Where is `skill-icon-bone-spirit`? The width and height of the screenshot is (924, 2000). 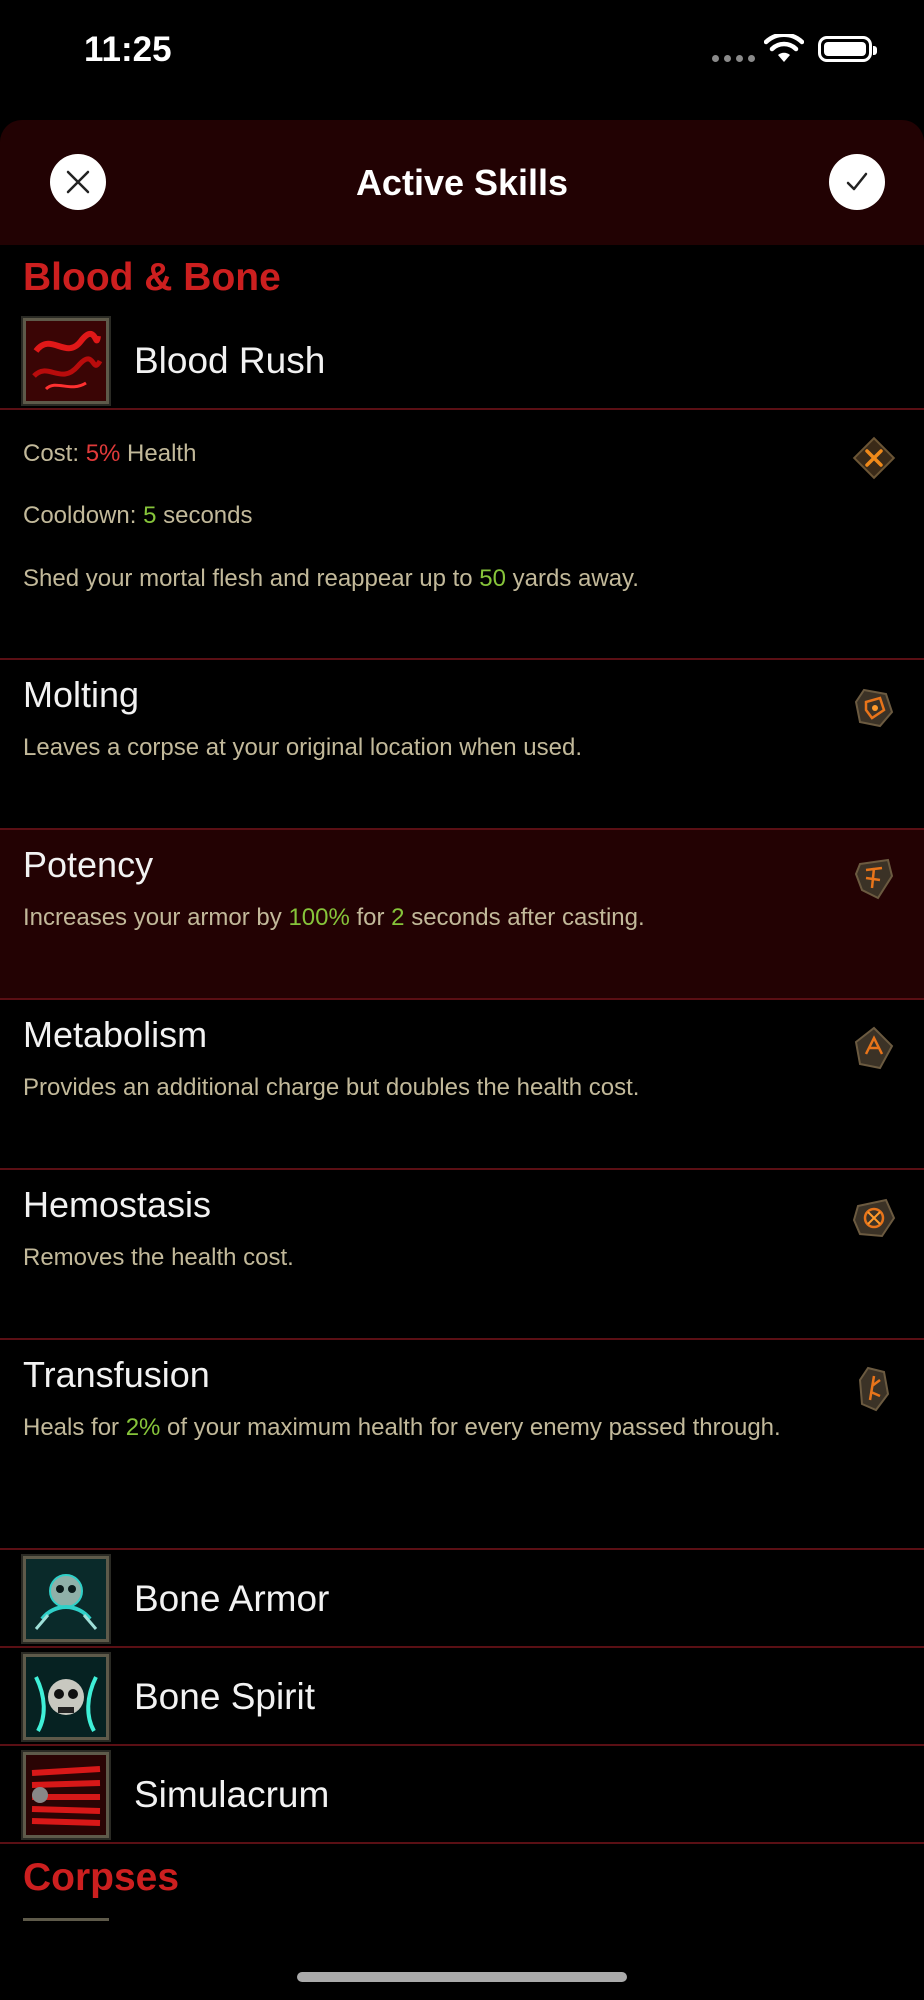
skill-icon-bone-spirit is located at coordinates (66, 1697).